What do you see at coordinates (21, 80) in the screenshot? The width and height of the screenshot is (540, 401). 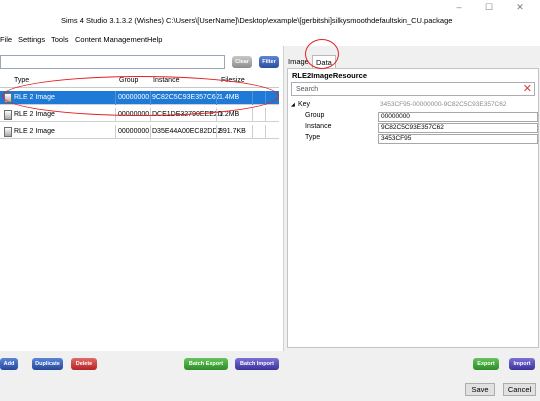 I see `column-header-type: Type` at bounding box center [21, 80].